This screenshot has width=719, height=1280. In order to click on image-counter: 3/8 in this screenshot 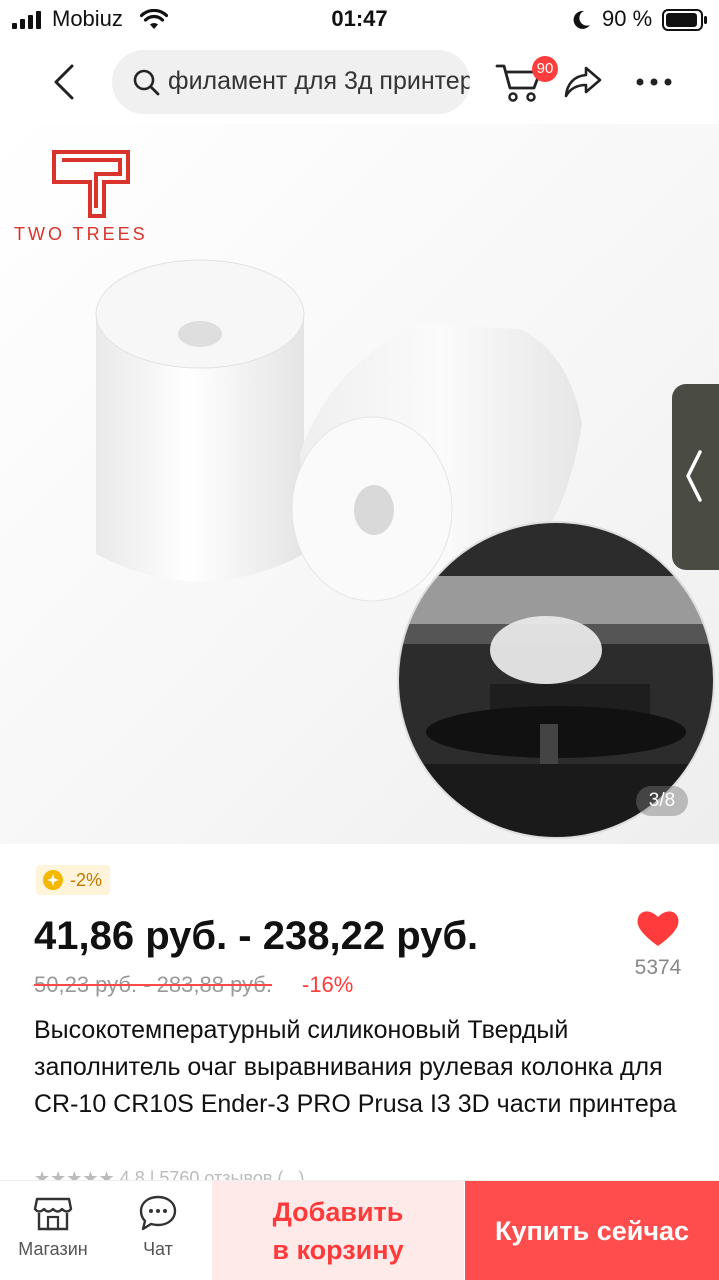, I will do `click(662, 801)`.